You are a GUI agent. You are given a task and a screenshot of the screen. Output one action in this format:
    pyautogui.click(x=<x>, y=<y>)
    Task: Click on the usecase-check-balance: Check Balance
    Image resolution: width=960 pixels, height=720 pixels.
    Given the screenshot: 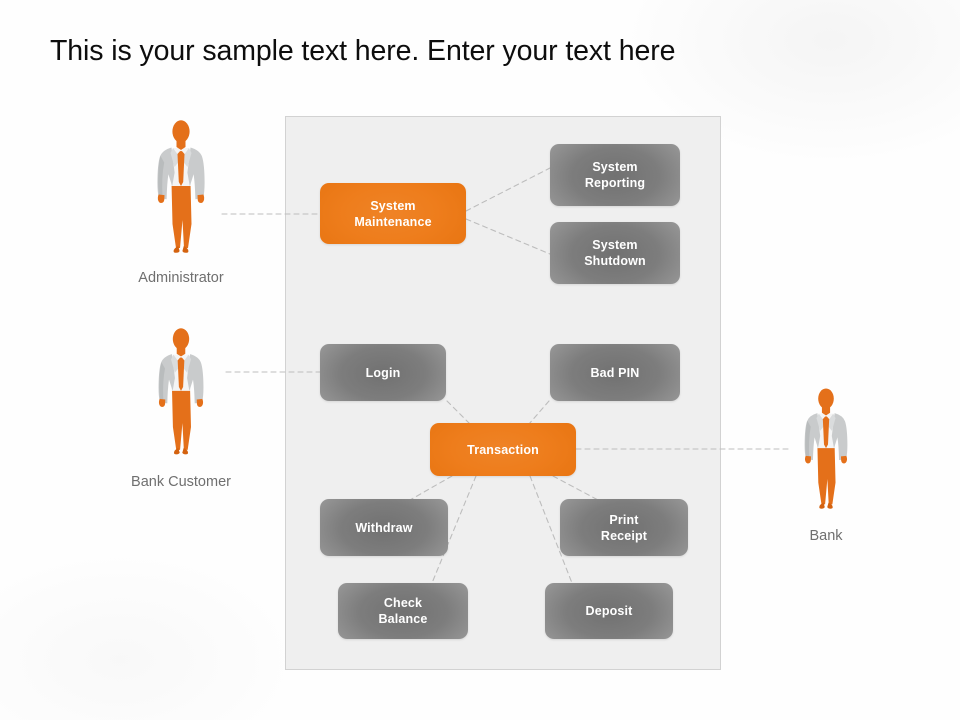 What is the action you would take?
    pyautogui.click(x=403, y=611)
    